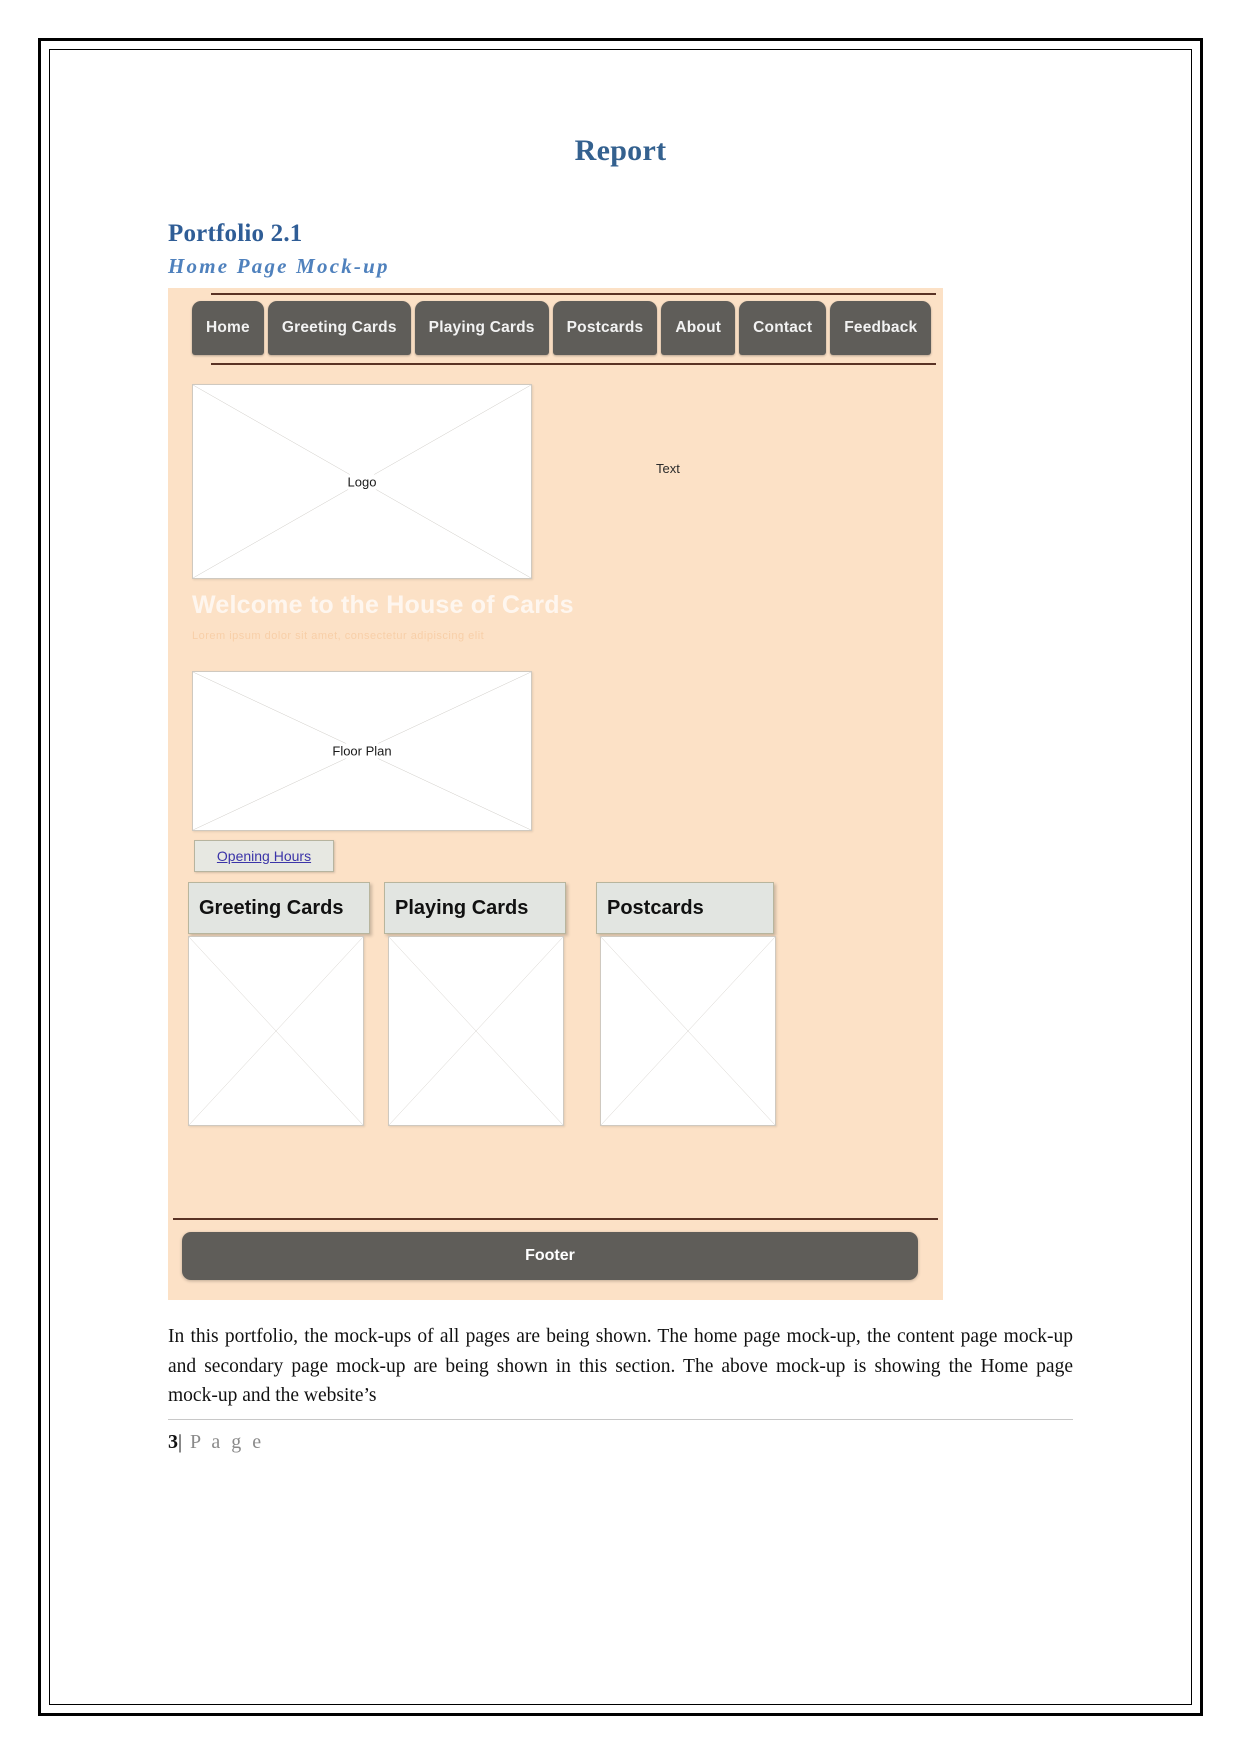 The width and height of the screenshot is (1241, 1754). Describe the element at coordinates (462, 907) in the screenshot. I see `category-label: Playing Cards` at that location.